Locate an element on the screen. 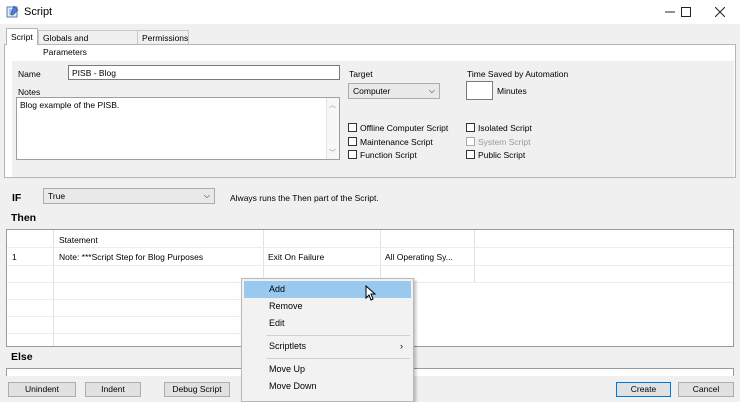 This screenshot has height=402, width=740. row-on-failure: Exit On Failure is located at coordinates (296, 257).